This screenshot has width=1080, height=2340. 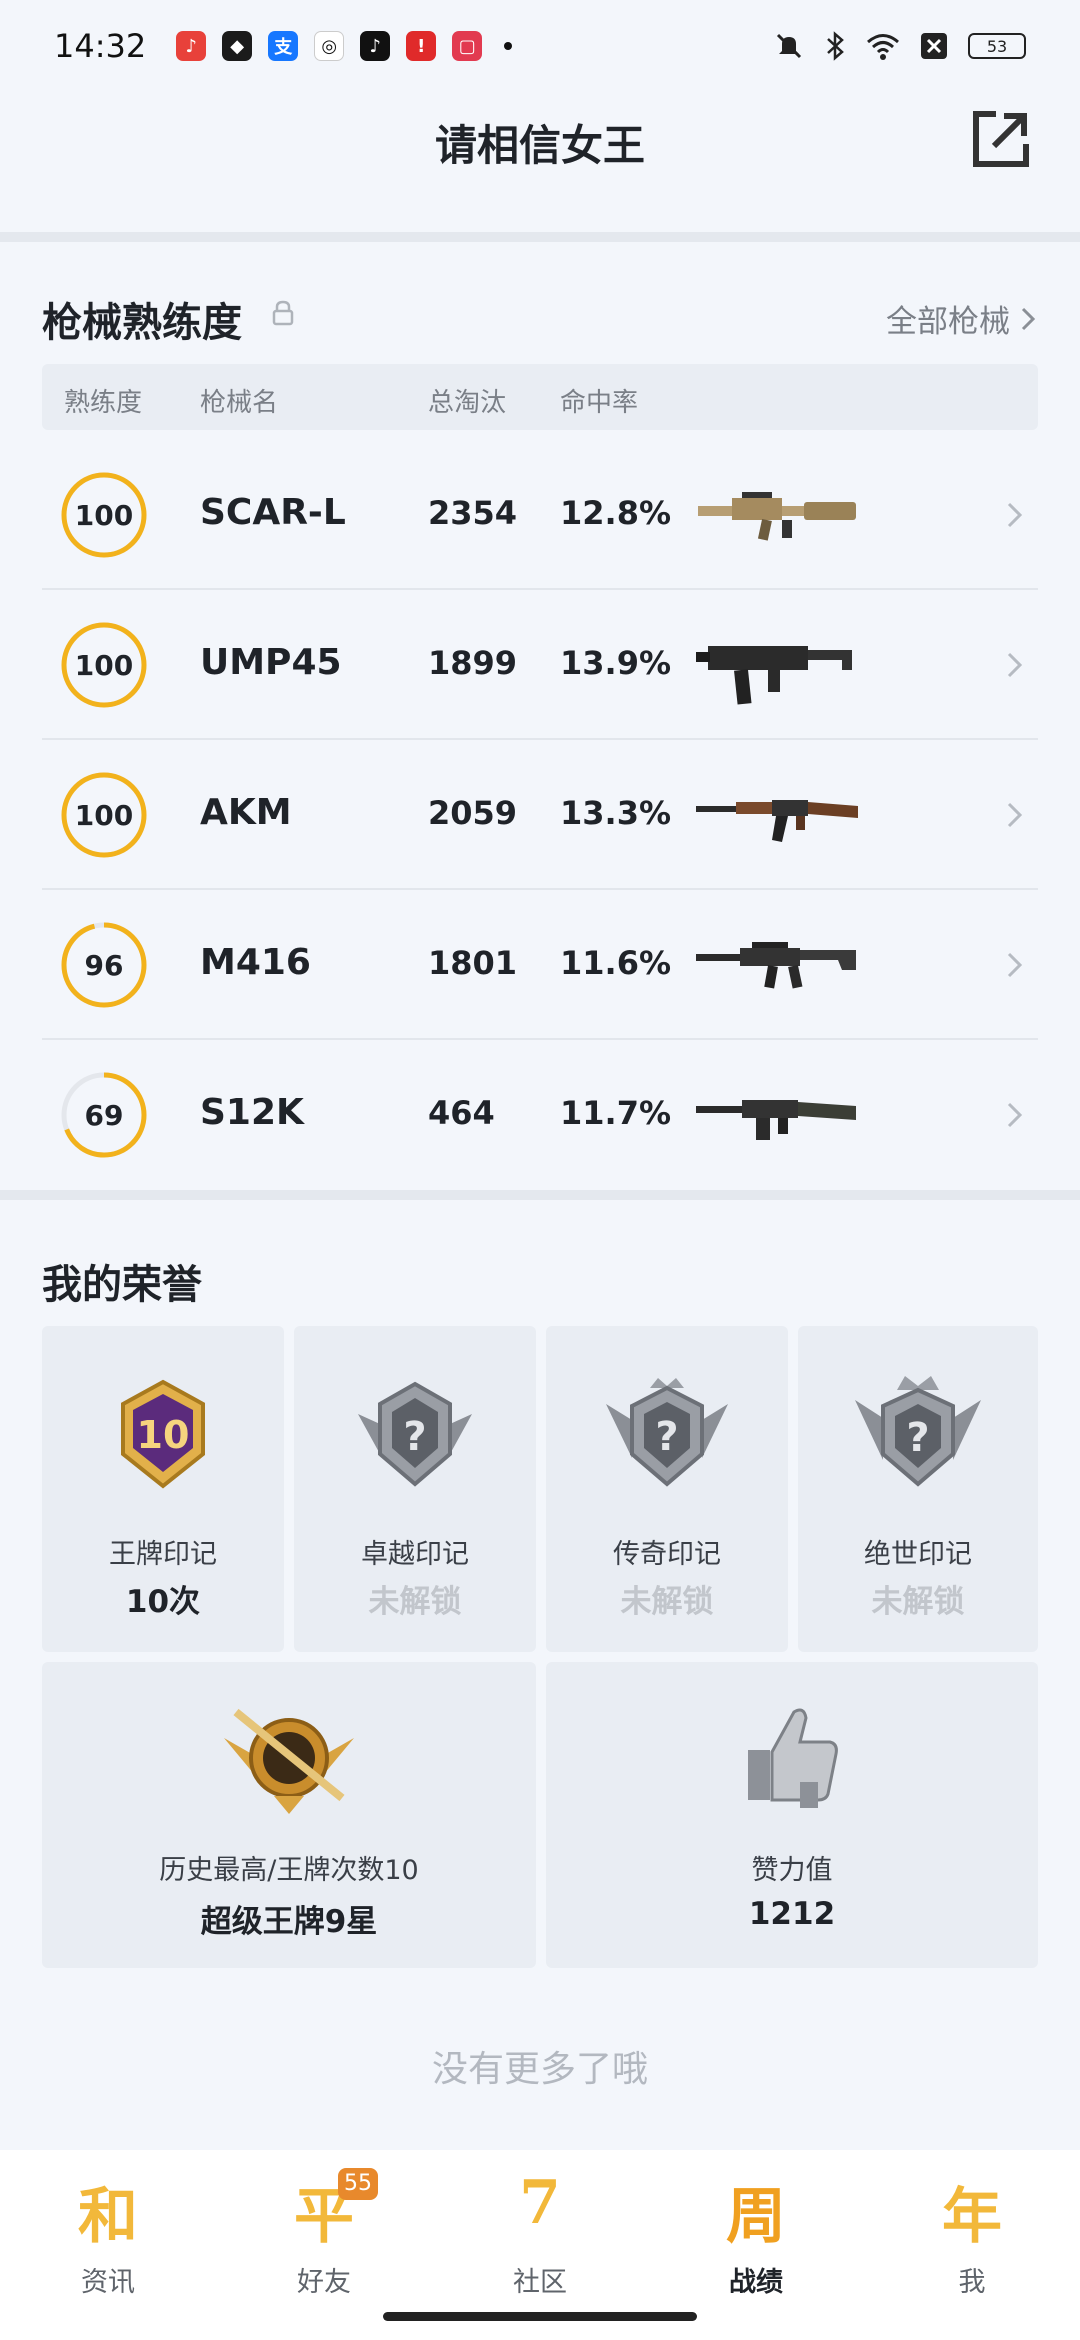 I want to click on nav-tab-stats: 周 战绩, so click(x=756, y=2243).